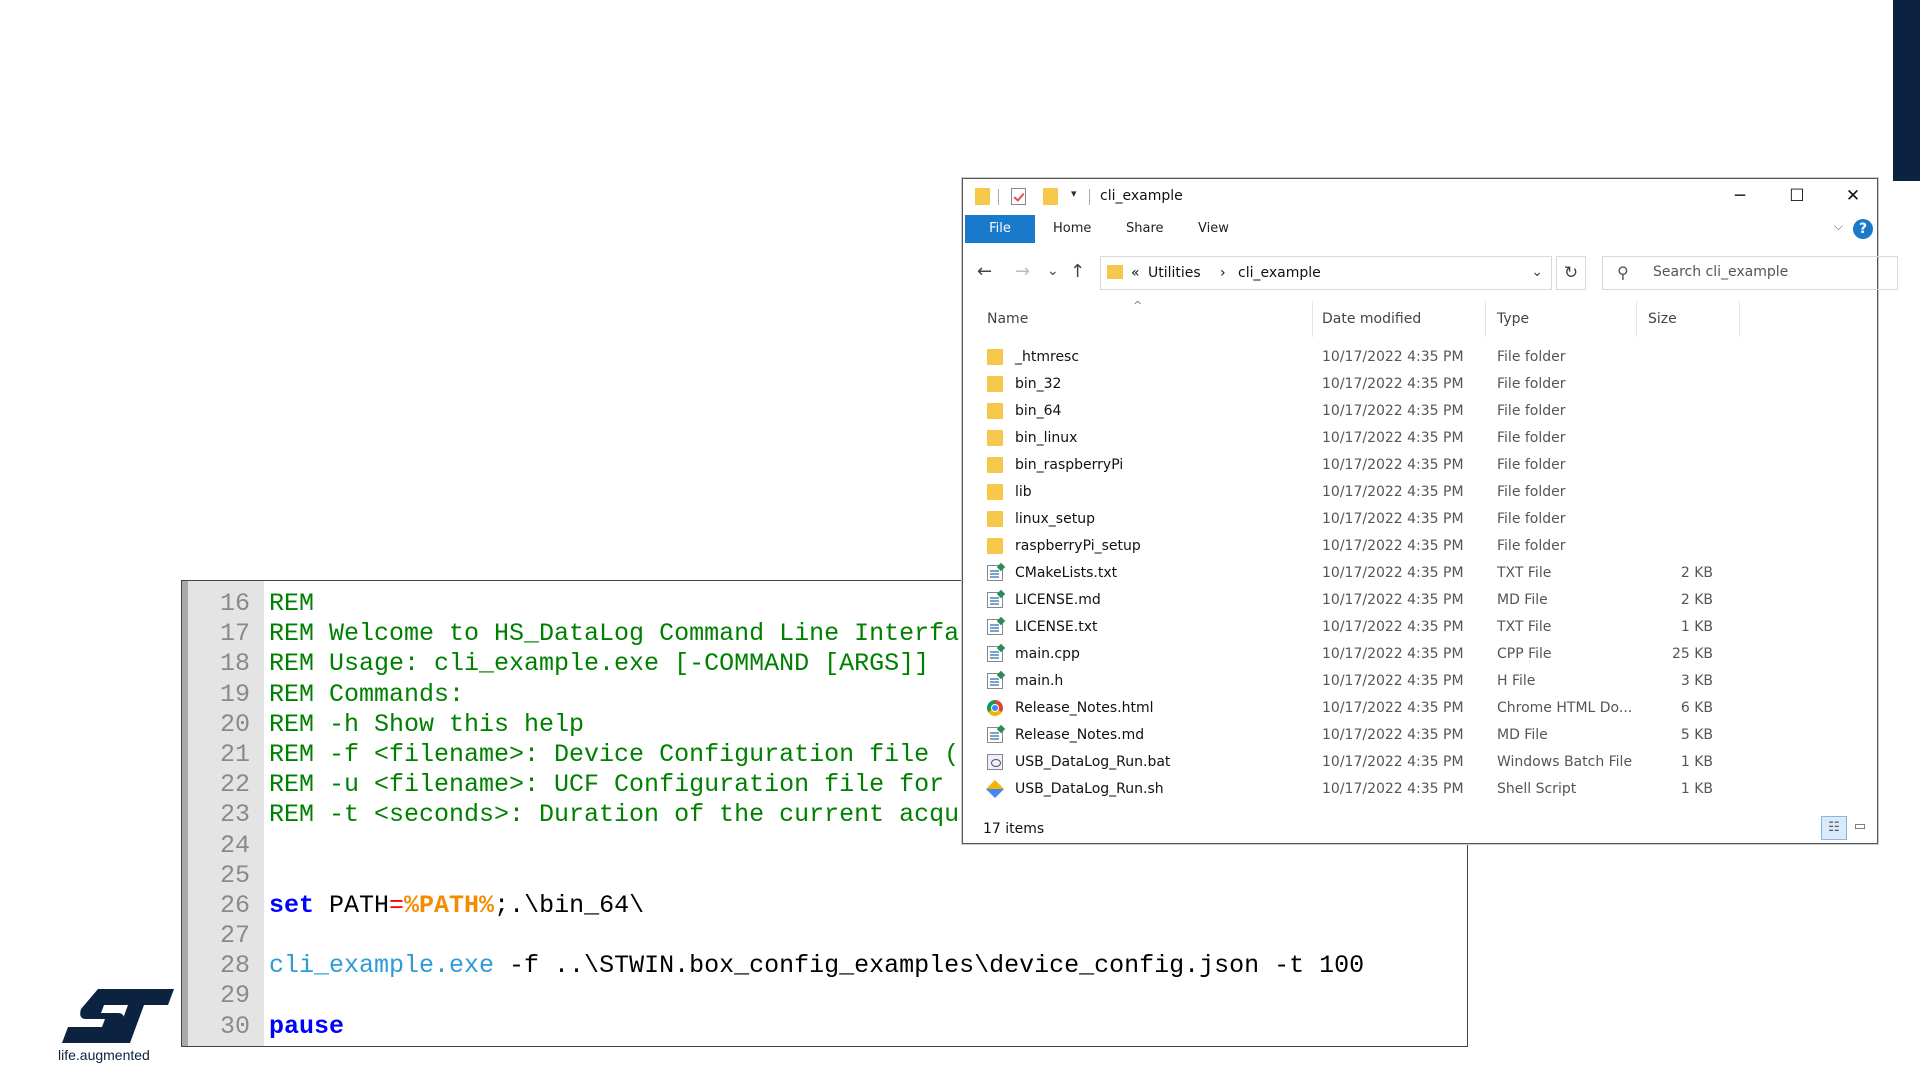  Describe the element at coordinates (1770, 272) in the screenshot. I see `search-input` at that location.